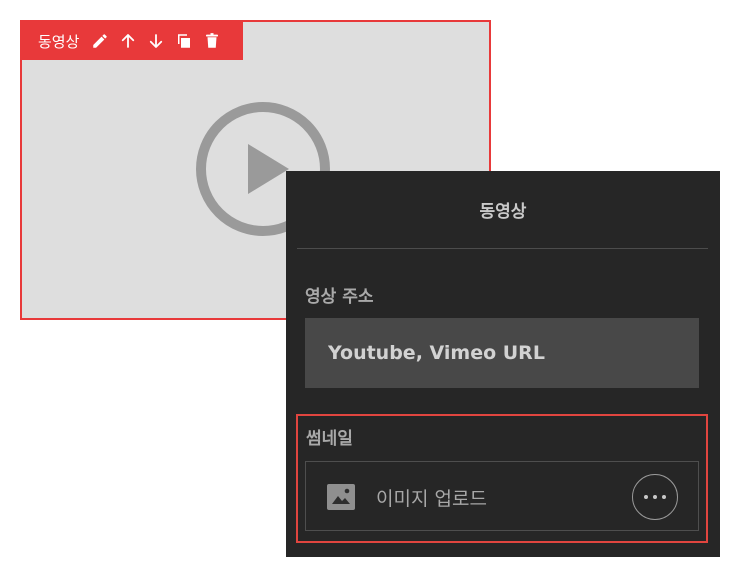 Image resolution: width=750 pixels, height=576 pixels. What do you see at coordinates (503, 212) in the screenshot?
I see `panel-title: 동영상` at bounding box center [503, 212].